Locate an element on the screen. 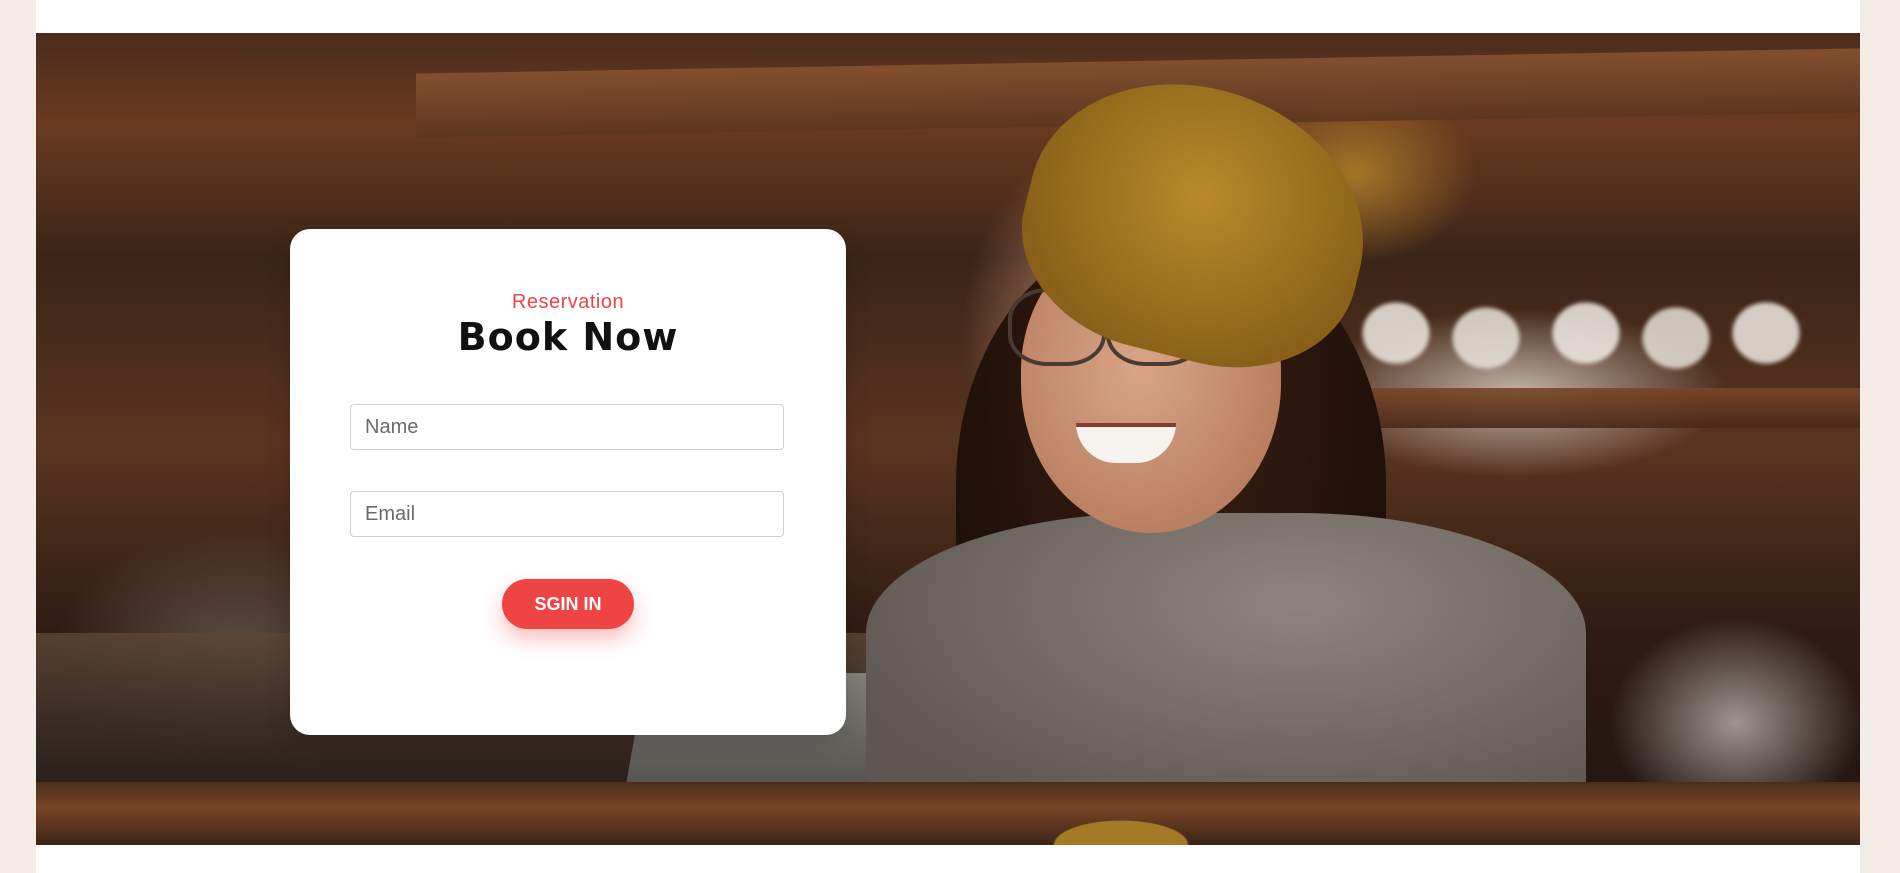 This screenshot has width=1900, height=873. email-input is located at coordinates (567, 514).